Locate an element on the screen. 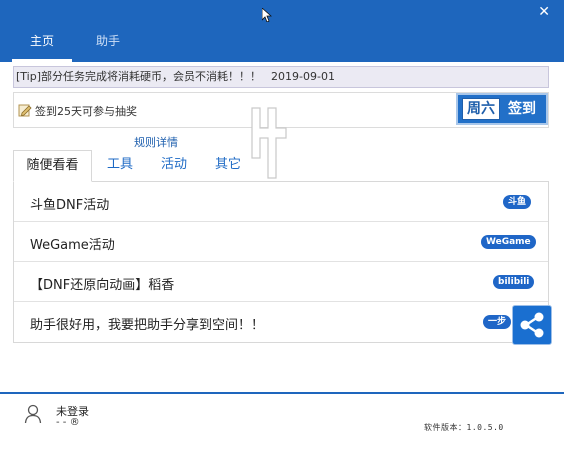 The height and width of the screenshot is (450, 564). list-item: 【DNF还原向动画】稻香 bilibili is located at coordinates (281, 282).